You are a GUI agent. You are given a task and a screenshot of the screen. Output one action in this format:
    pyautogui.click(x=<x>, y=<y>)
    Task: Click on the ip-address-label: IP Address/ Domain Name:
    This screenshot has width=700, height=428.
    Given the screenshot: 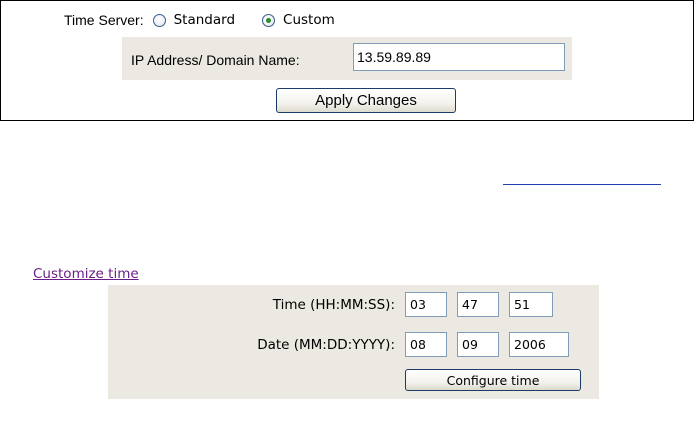 What is the action you would take?
    pyautogui.click(x=215, y=60)
    